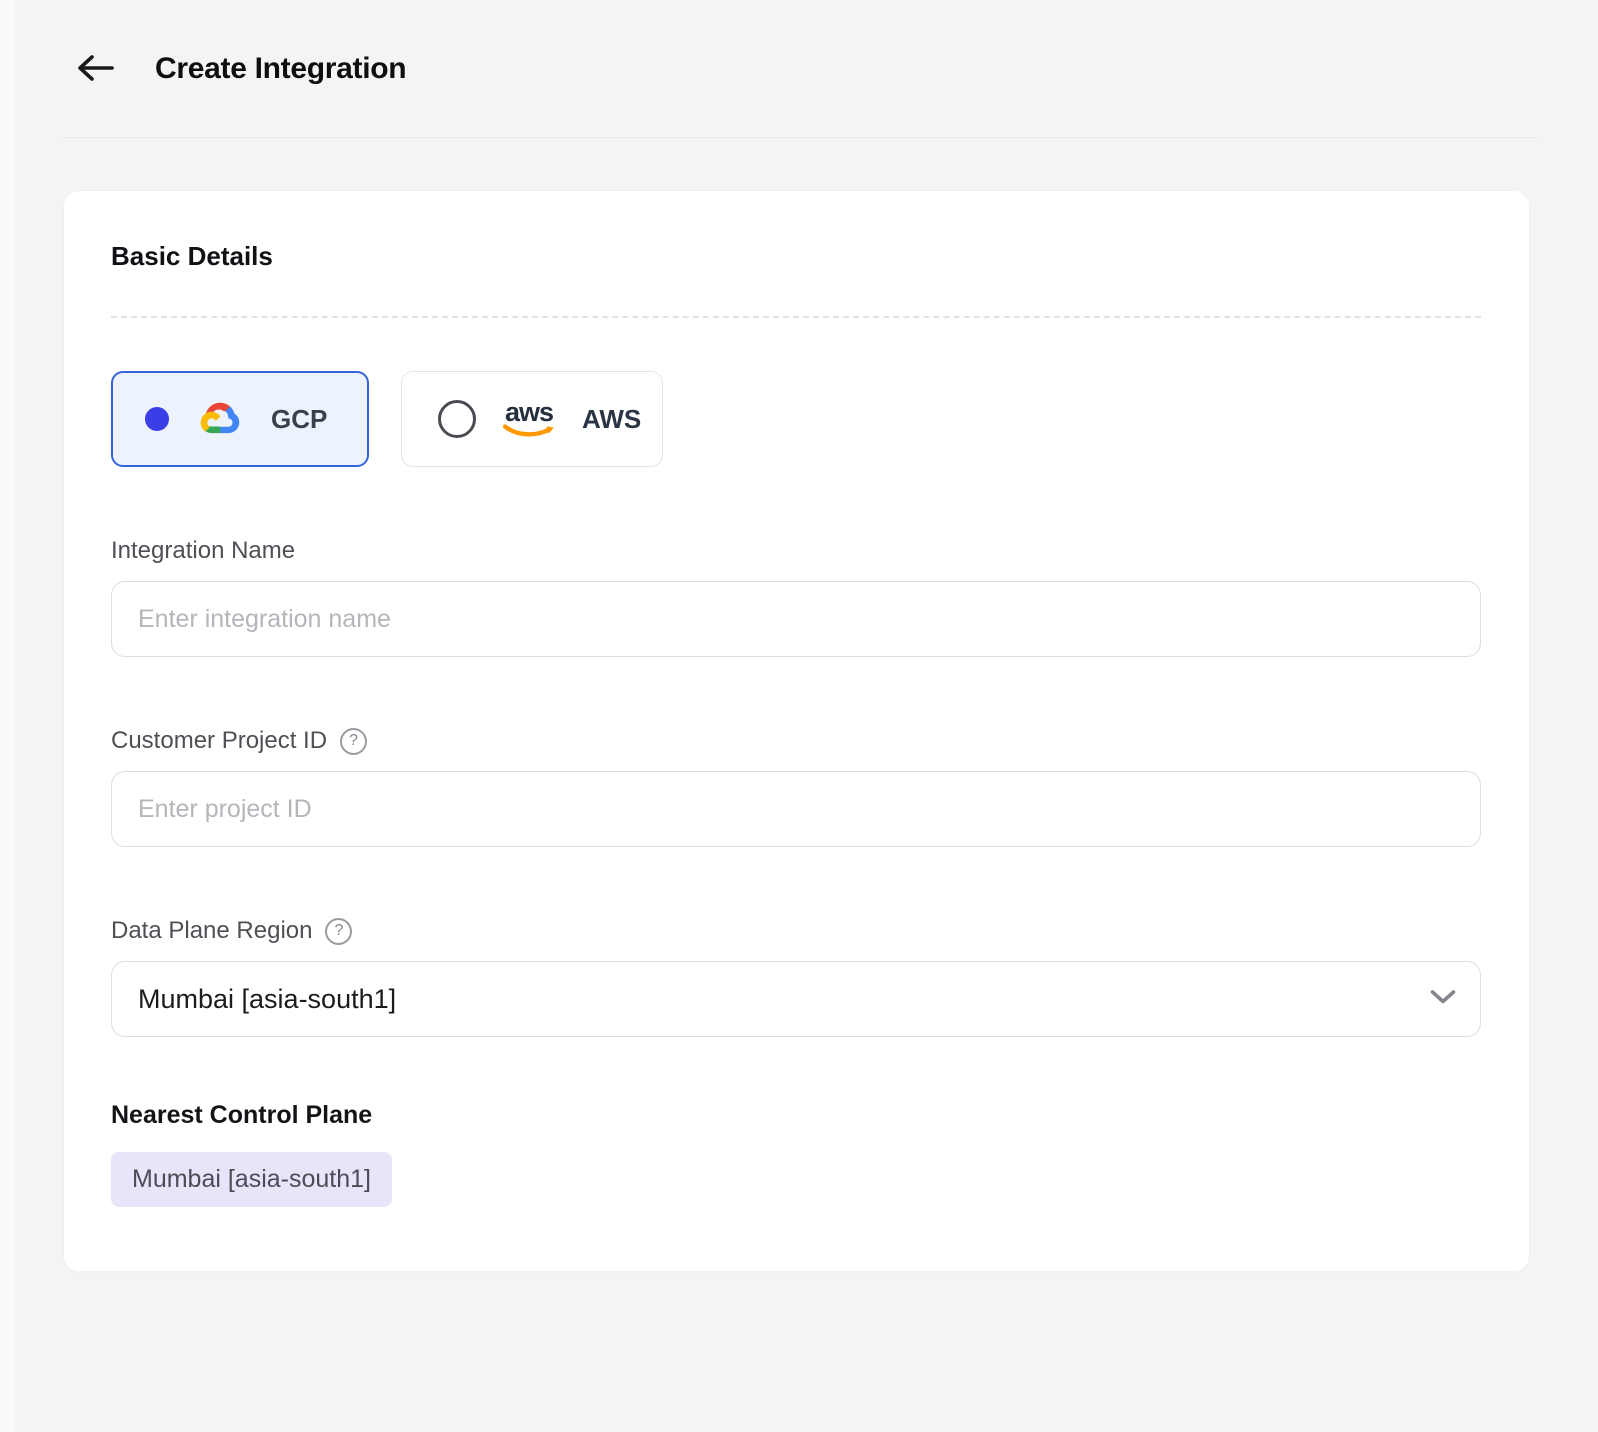 The image size is (1598, 1432). I want to click on section-title: Basic Details, so click(192, 256).